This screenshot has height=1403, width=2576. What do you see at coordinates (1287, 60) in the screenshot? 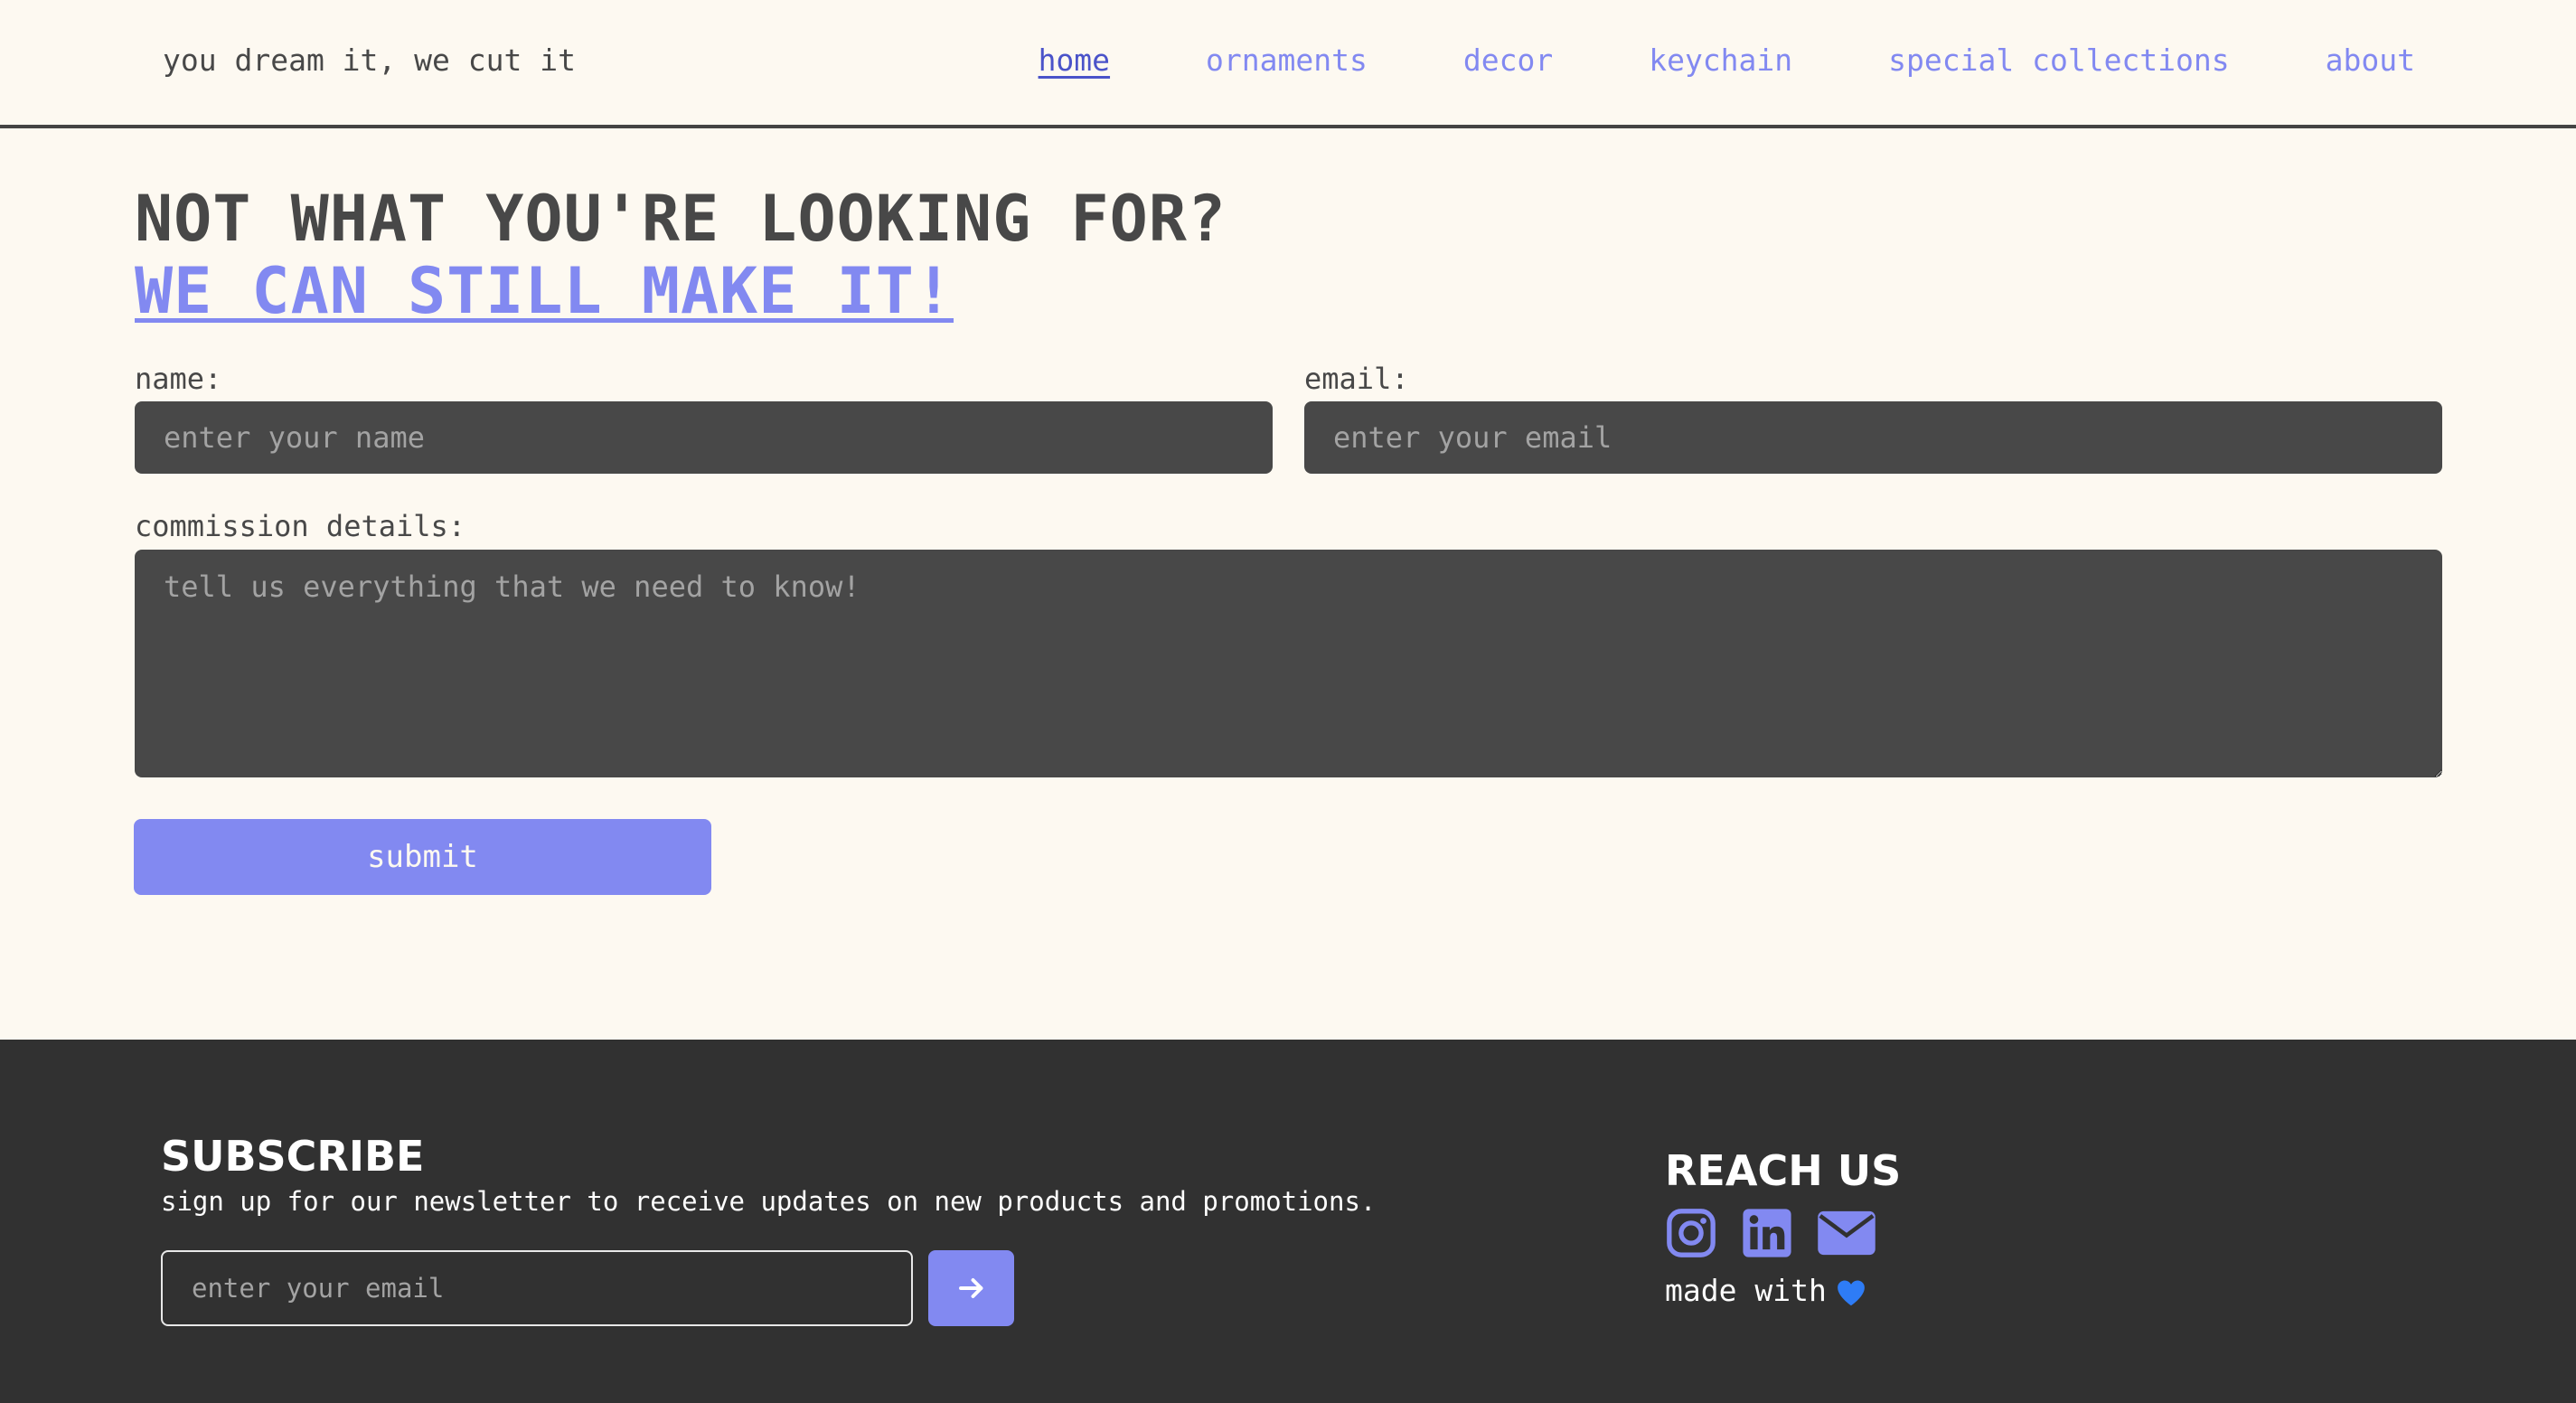
I see `nav-ornaments: ornaments` at bounding box center [1287, 60].